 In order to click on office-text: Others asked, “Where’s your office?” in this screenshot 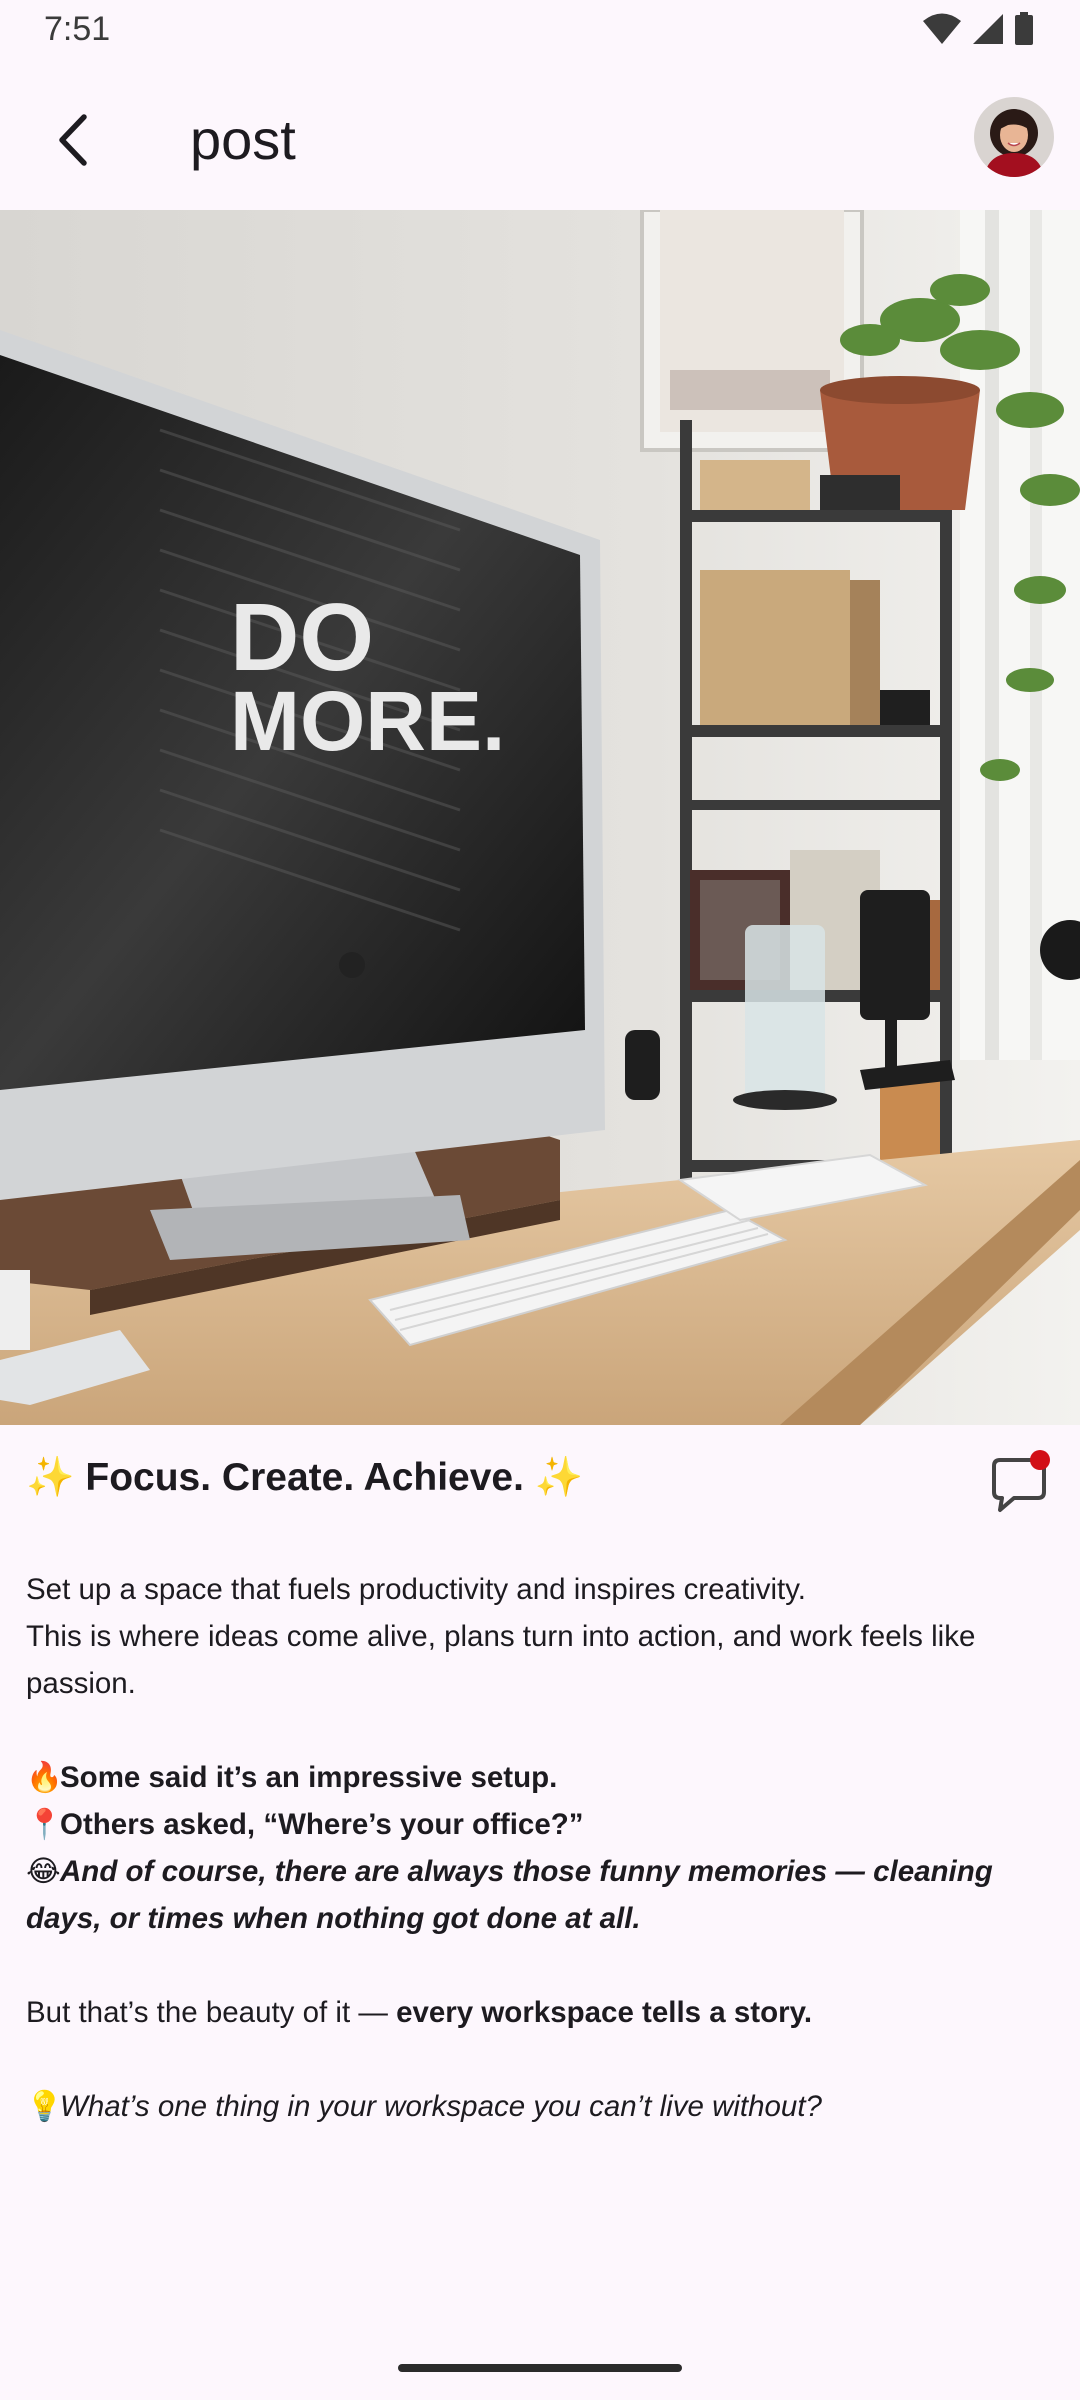, I will do `click(322, 1824)`.